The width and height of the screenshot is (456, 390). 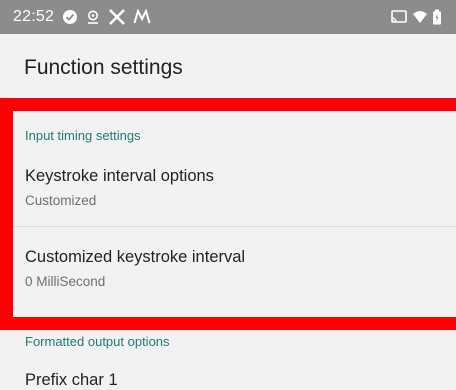 What do you see at coordinates (420, 17) in the screenshot?
I see `wifi-icon` at bounding box center [420, 17].